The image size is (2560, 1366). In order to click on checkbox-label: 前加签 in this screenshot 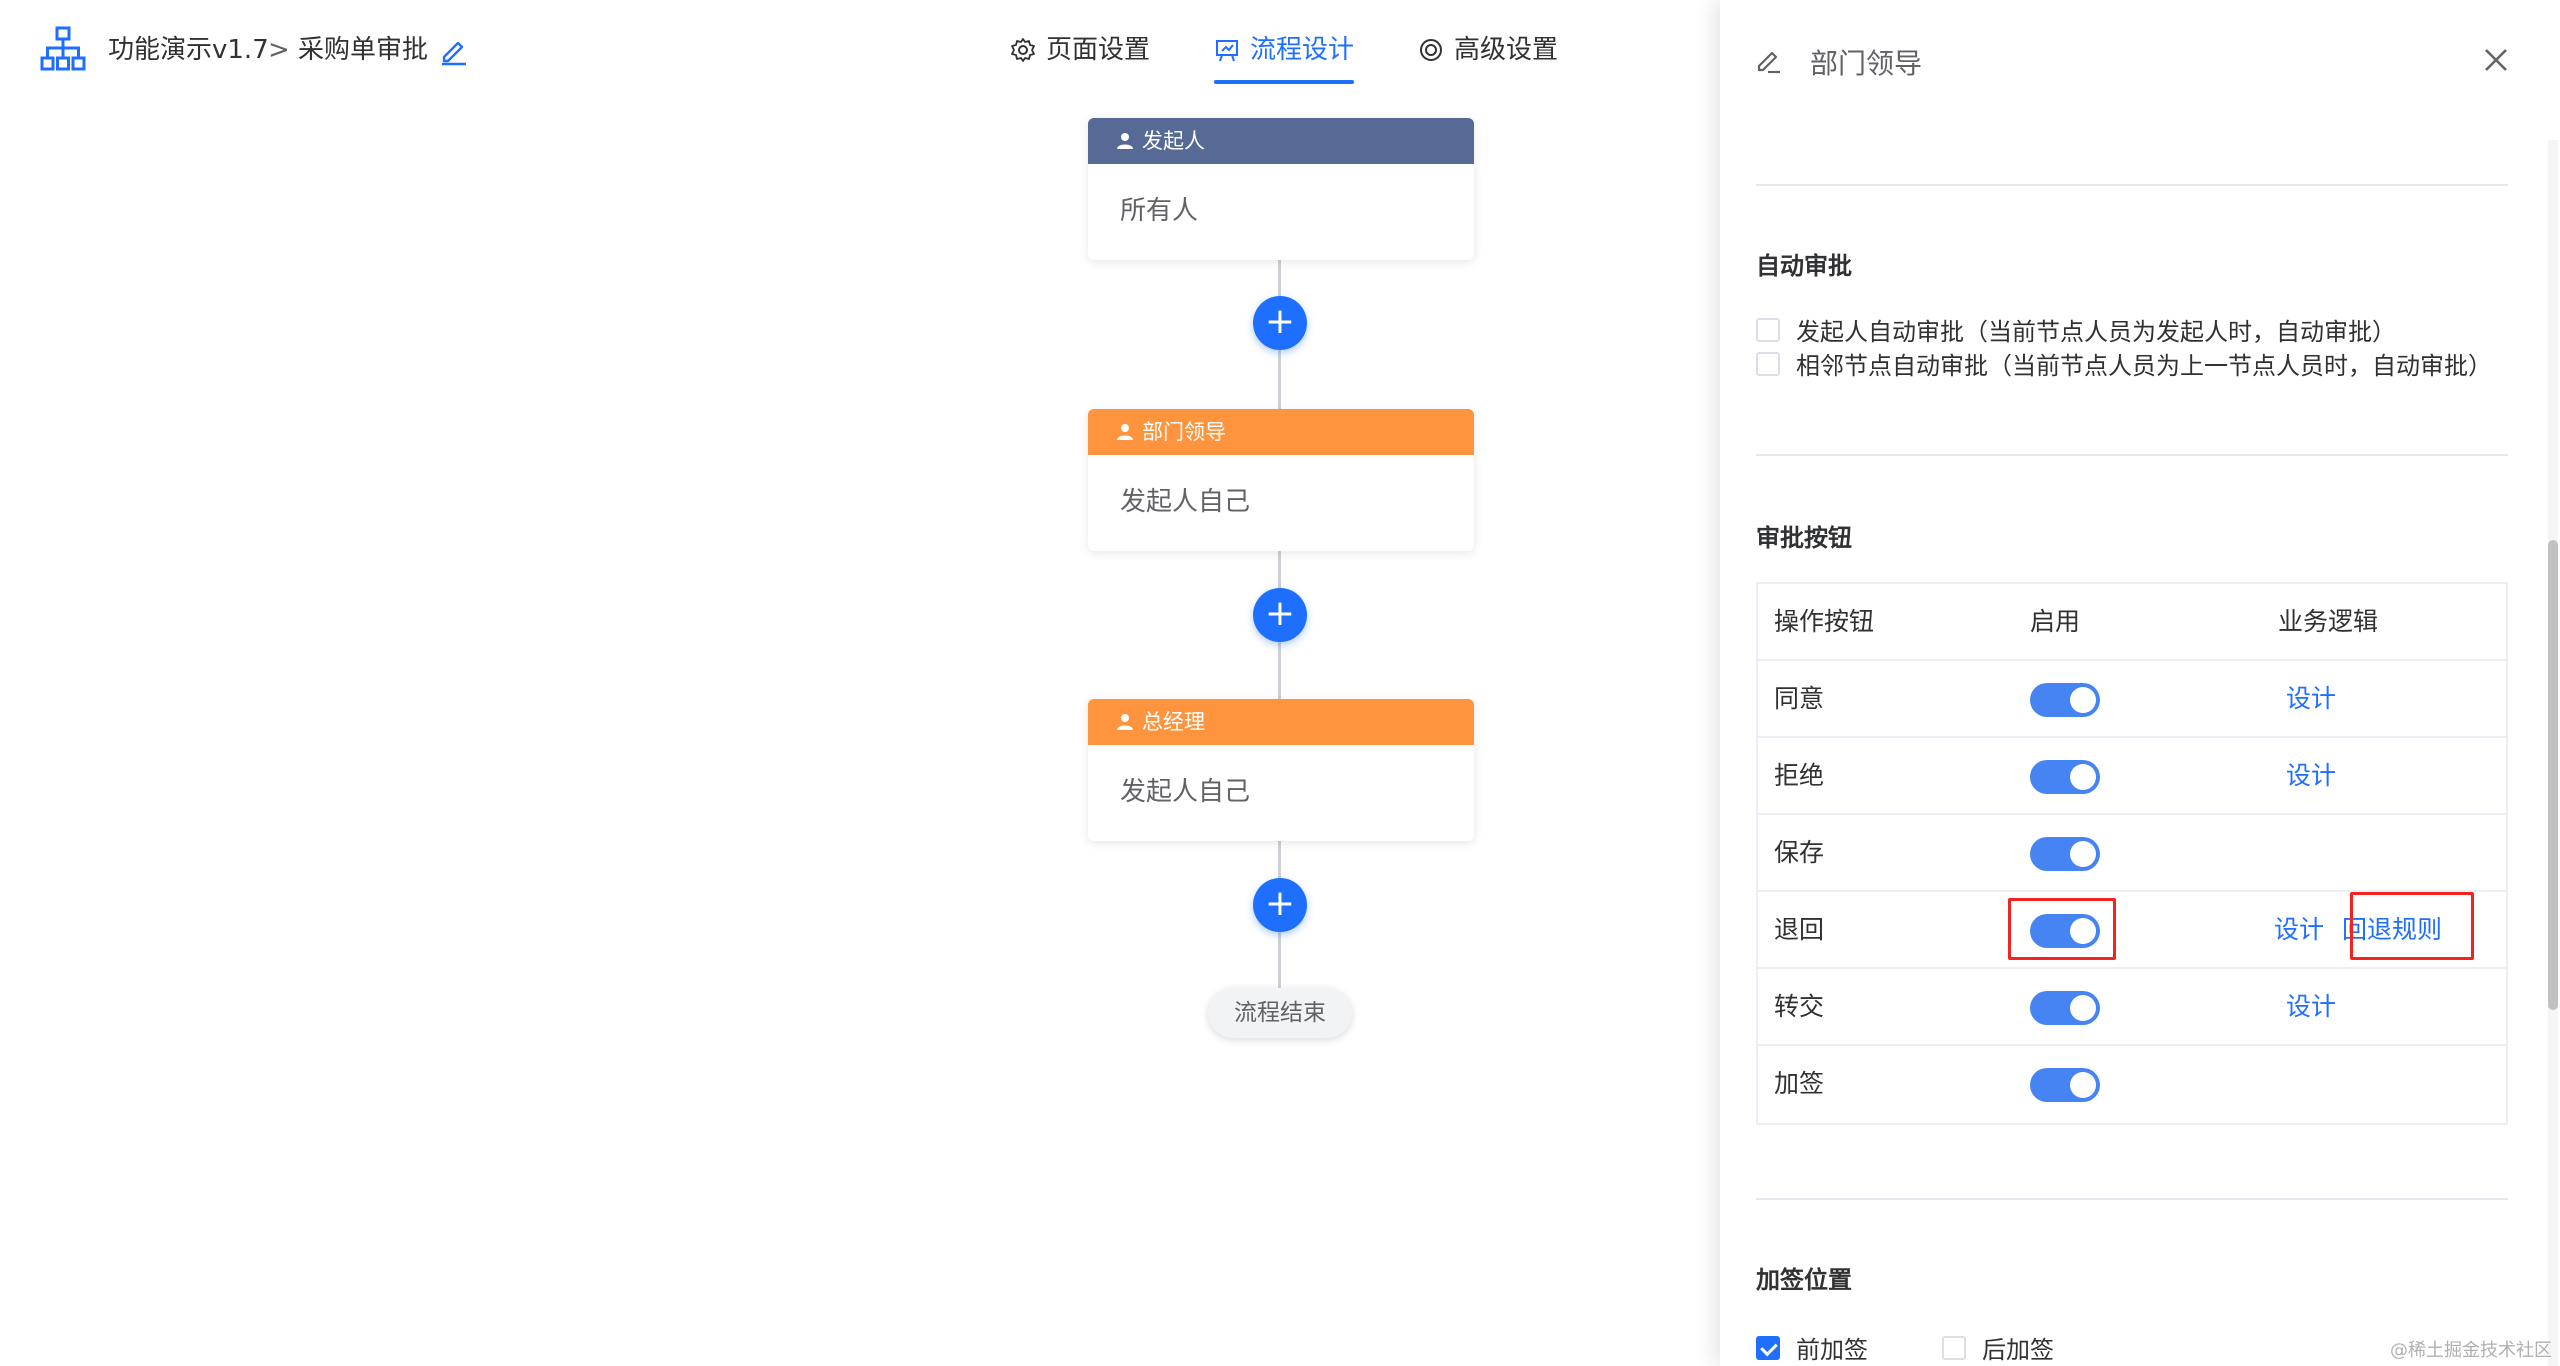, I will do `click(1832, 1350)`.